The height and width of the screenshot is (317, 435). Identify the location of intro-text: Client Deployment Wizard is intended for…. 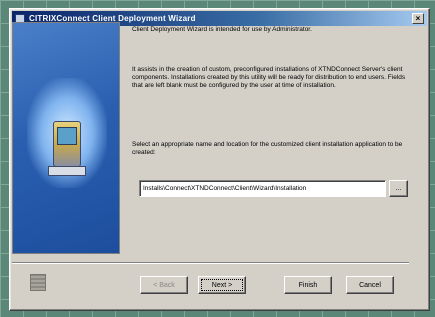
(222, 29).